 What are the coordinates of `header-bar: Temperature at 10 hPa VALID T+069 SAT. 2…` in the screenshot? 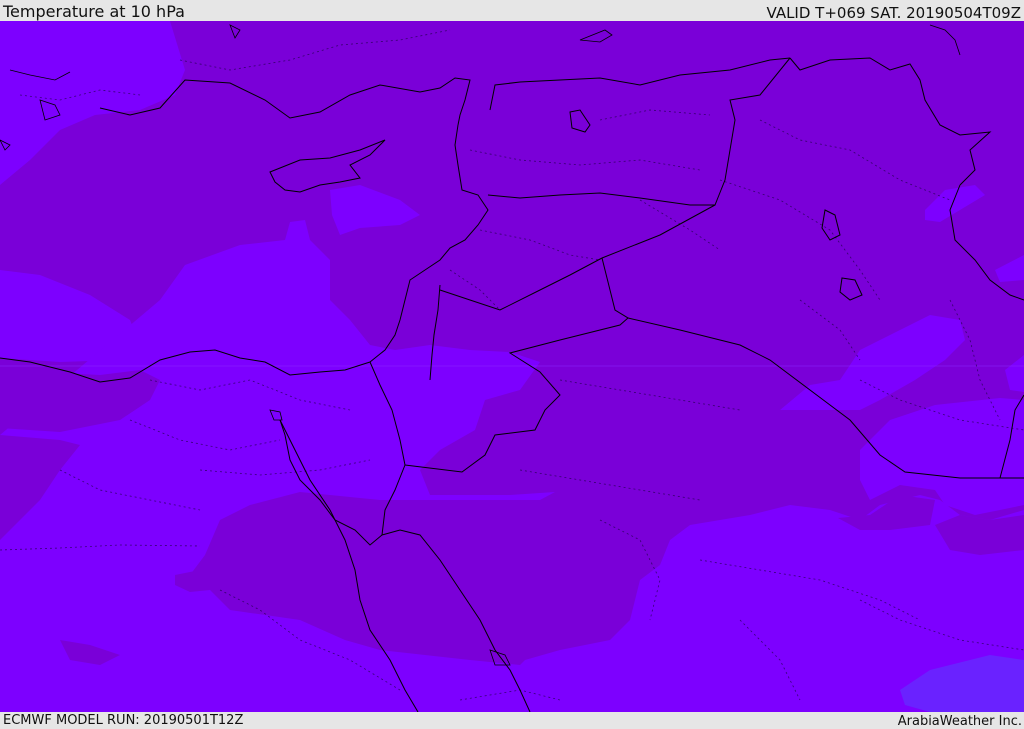 It's located at (512, 10).